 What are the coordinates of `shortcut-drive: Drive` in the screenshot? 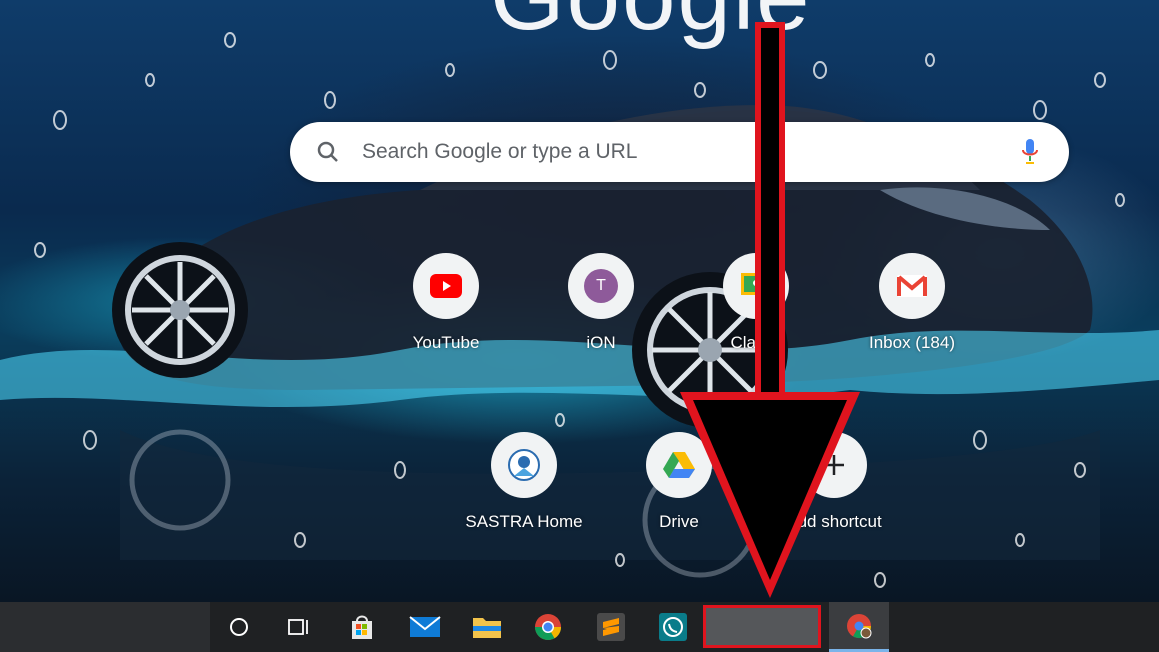 It's located at (679, 482).